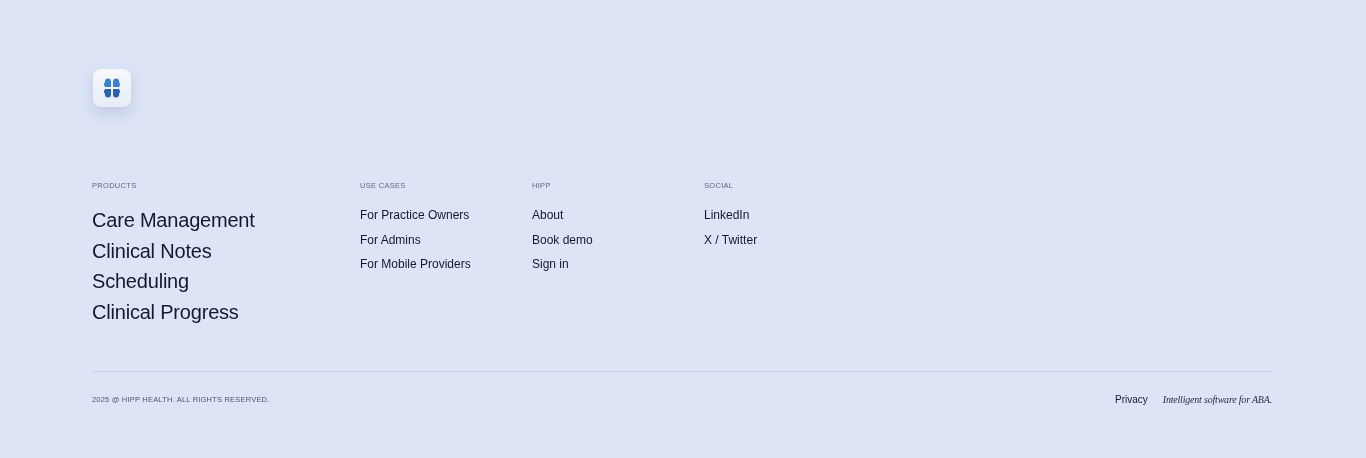 Image resolution: width=1366 pixels, height=458 pixels. I want to click on footer-link: X / Twitter, so click(731, 239).